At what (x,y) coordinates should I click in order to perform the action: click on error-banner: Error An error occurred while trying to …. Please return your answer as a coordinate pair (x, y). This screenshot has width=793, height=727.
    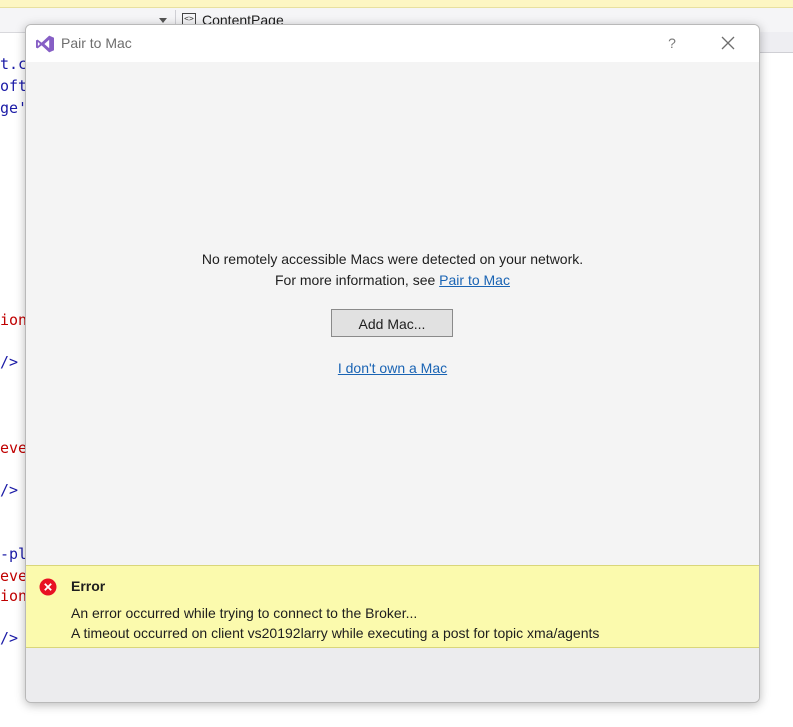
    Looking at the image, I should click on (392, 606).